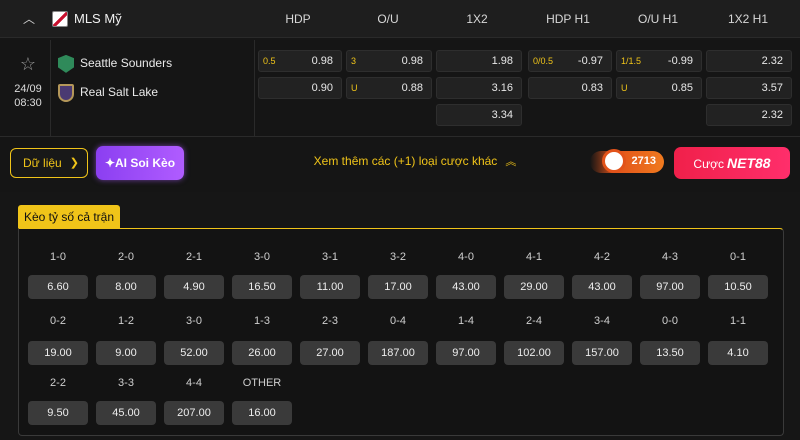 The image size is (800, 440). What do you see at coordinates (738, 257) in the screenshot?
I see `score-label: 0-1` at bounding box center [738, 257].